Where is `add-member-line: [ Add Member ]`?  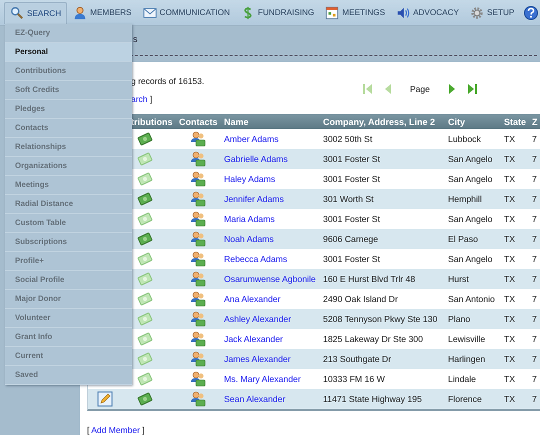
add-member-line: [ Add Member ] is located at coordinates (116, 430).